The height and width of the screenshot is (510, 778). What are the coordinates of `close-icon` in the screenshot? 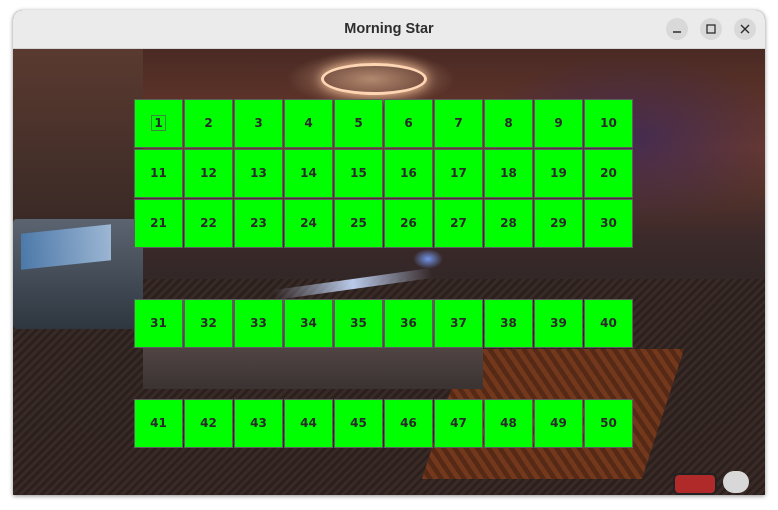 It's located at (745, 29).